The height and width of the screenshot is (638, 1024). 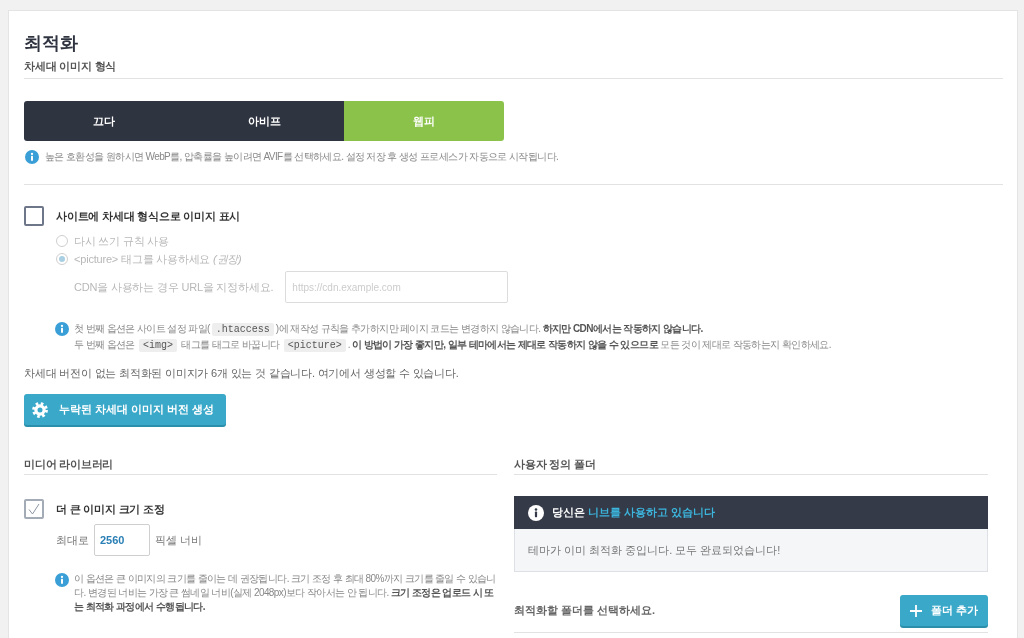 What do you see at coordinates (72, 540) in the screenshot?
I see `field-label: 최대로` at bounding box center [72, 540].